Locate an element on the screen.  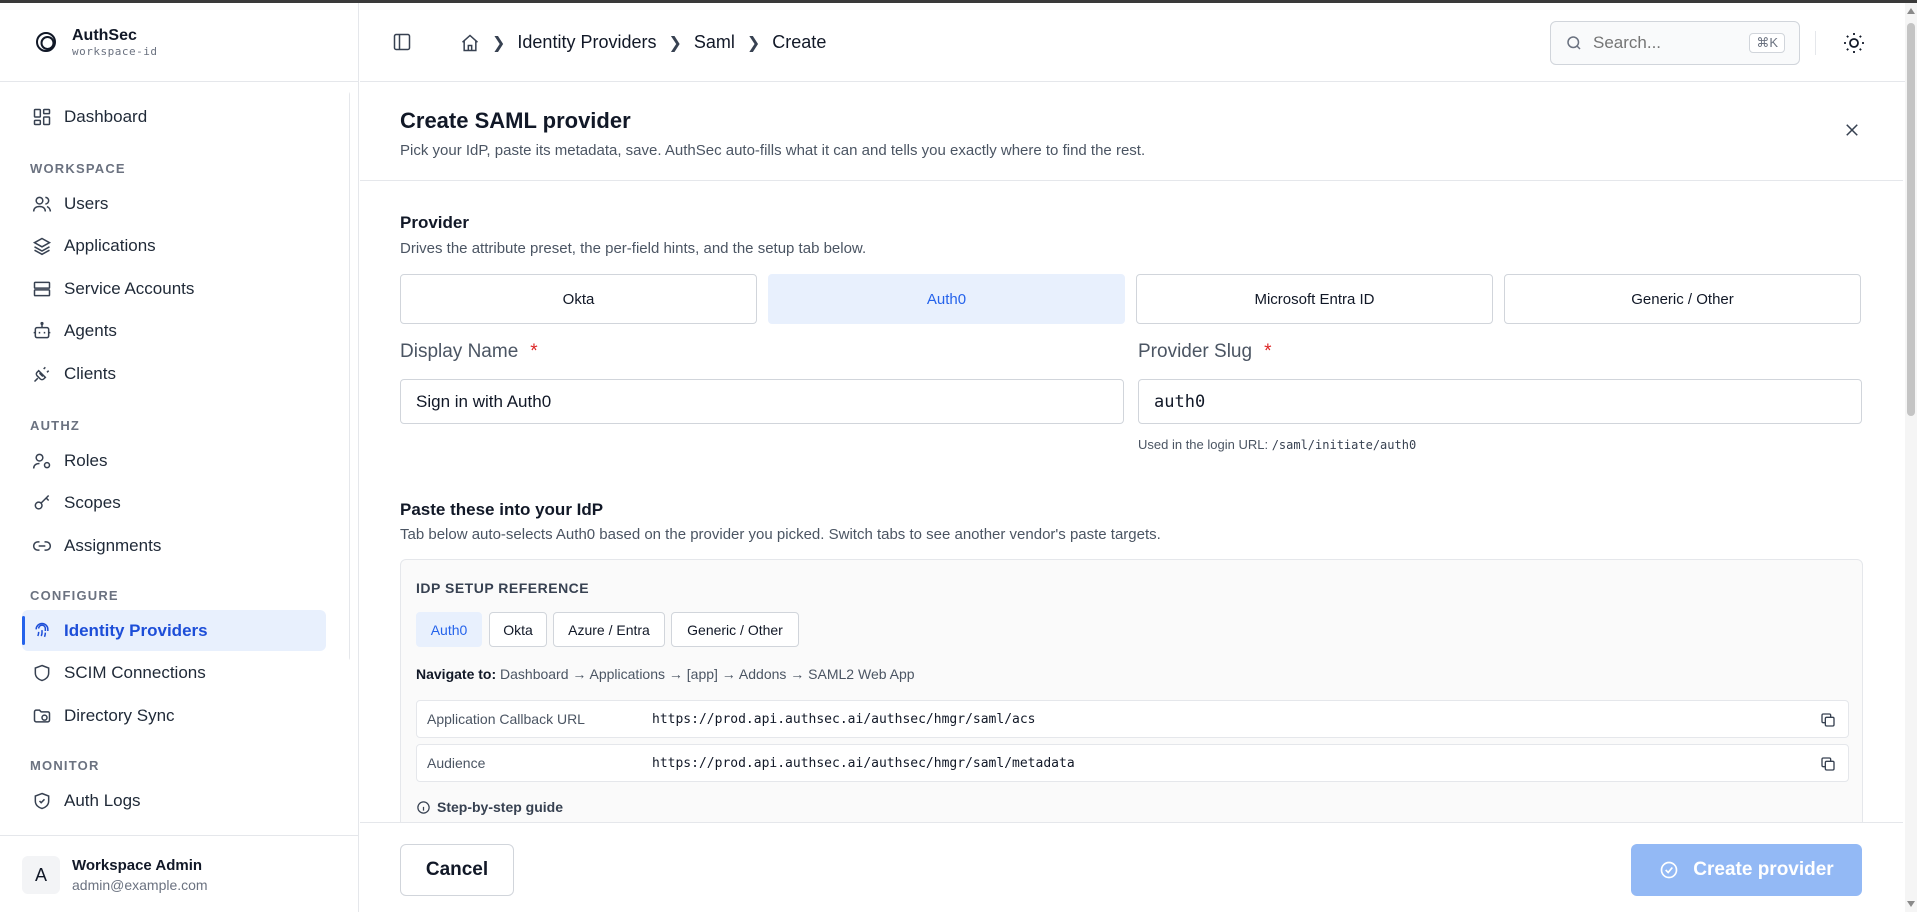
sidebar-item-identity-providers: Identity Providers is located at coordinates (174, 630).